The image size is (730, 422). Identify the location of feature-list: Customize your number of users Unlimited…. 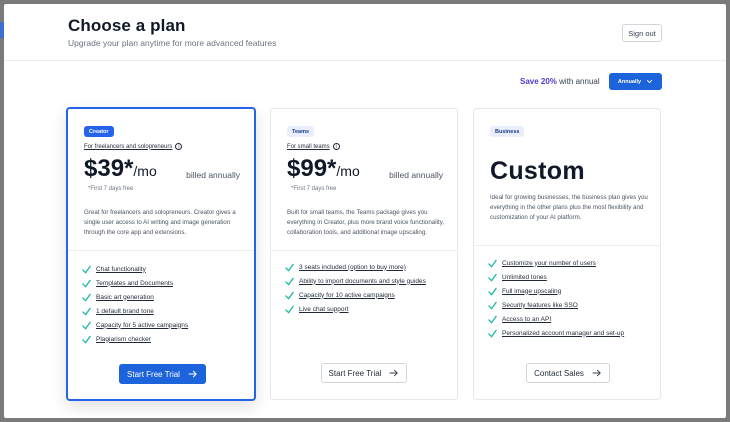
(556, 298).